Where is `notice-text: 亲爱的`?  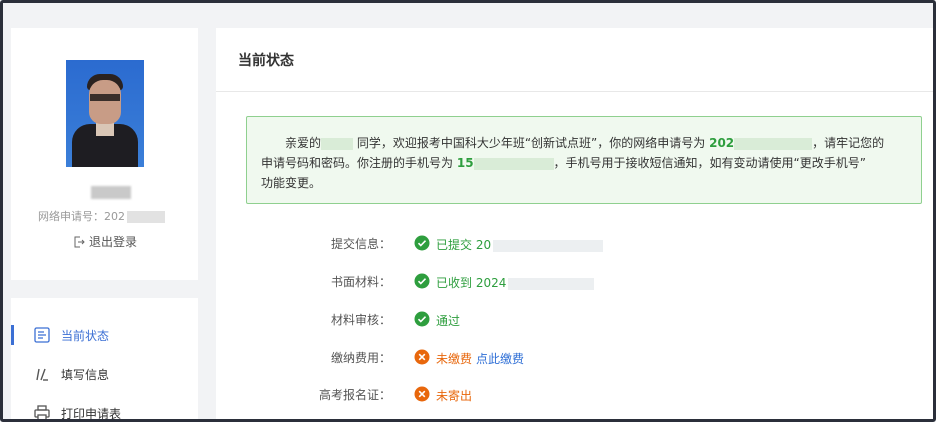 notice-text: 亲爱的 is located at coordinates (303, 143).